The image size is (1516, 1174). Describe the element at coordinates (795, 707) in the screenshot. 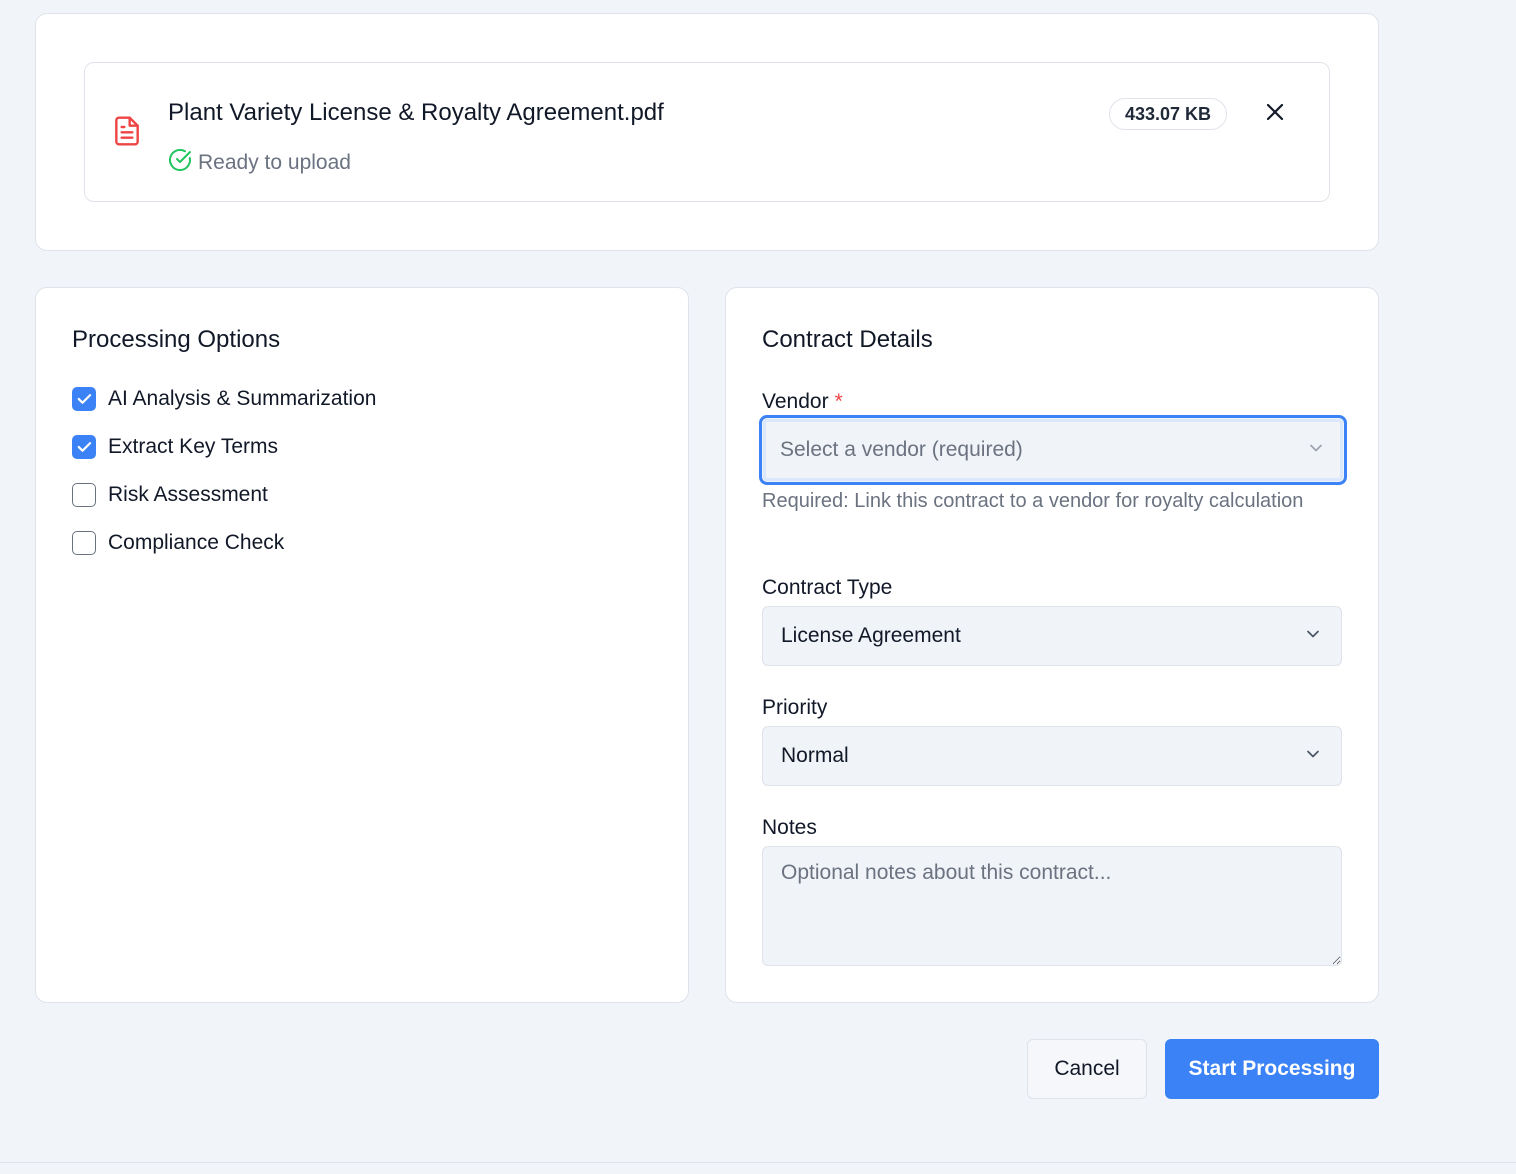

I see `priority-label: Priority` at that location.